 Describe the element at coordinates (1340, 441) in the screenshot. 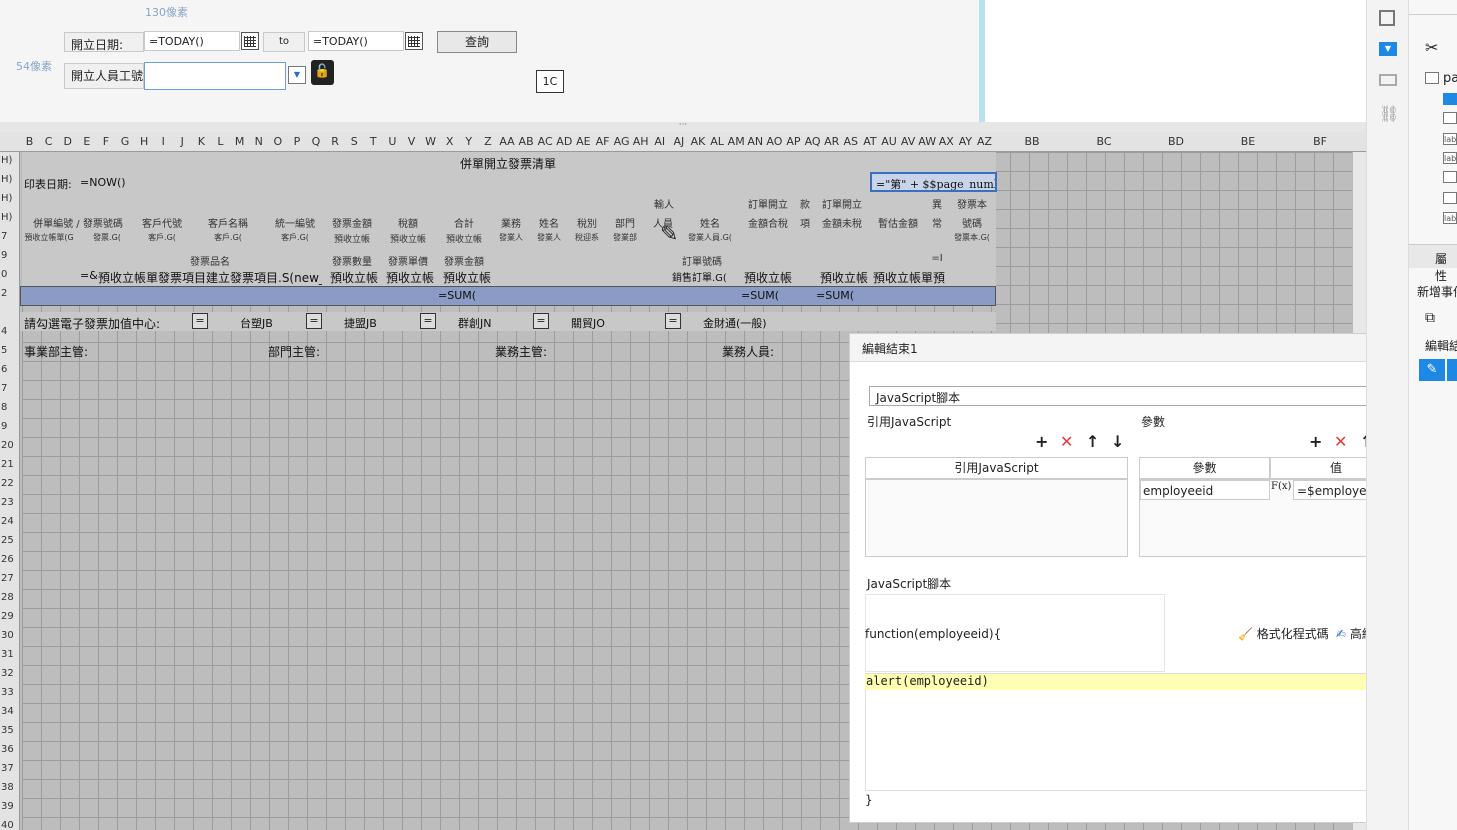

I see `delete-icon: ✕` at that location.